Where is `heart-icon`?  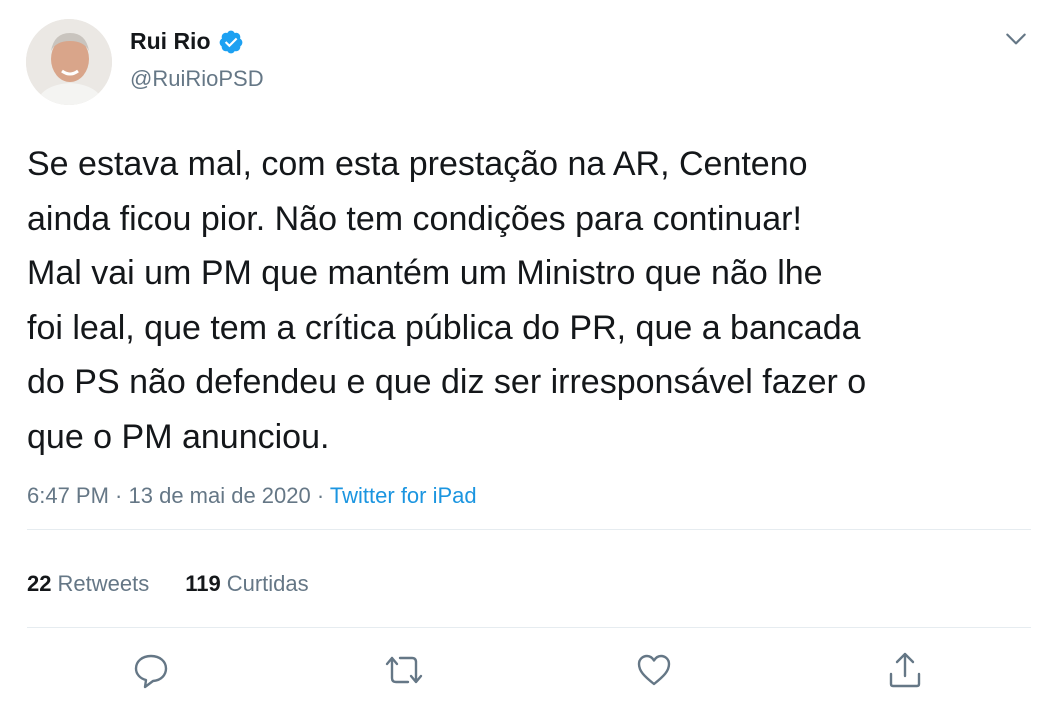 heart-icon is located at coordinates (654, 670).